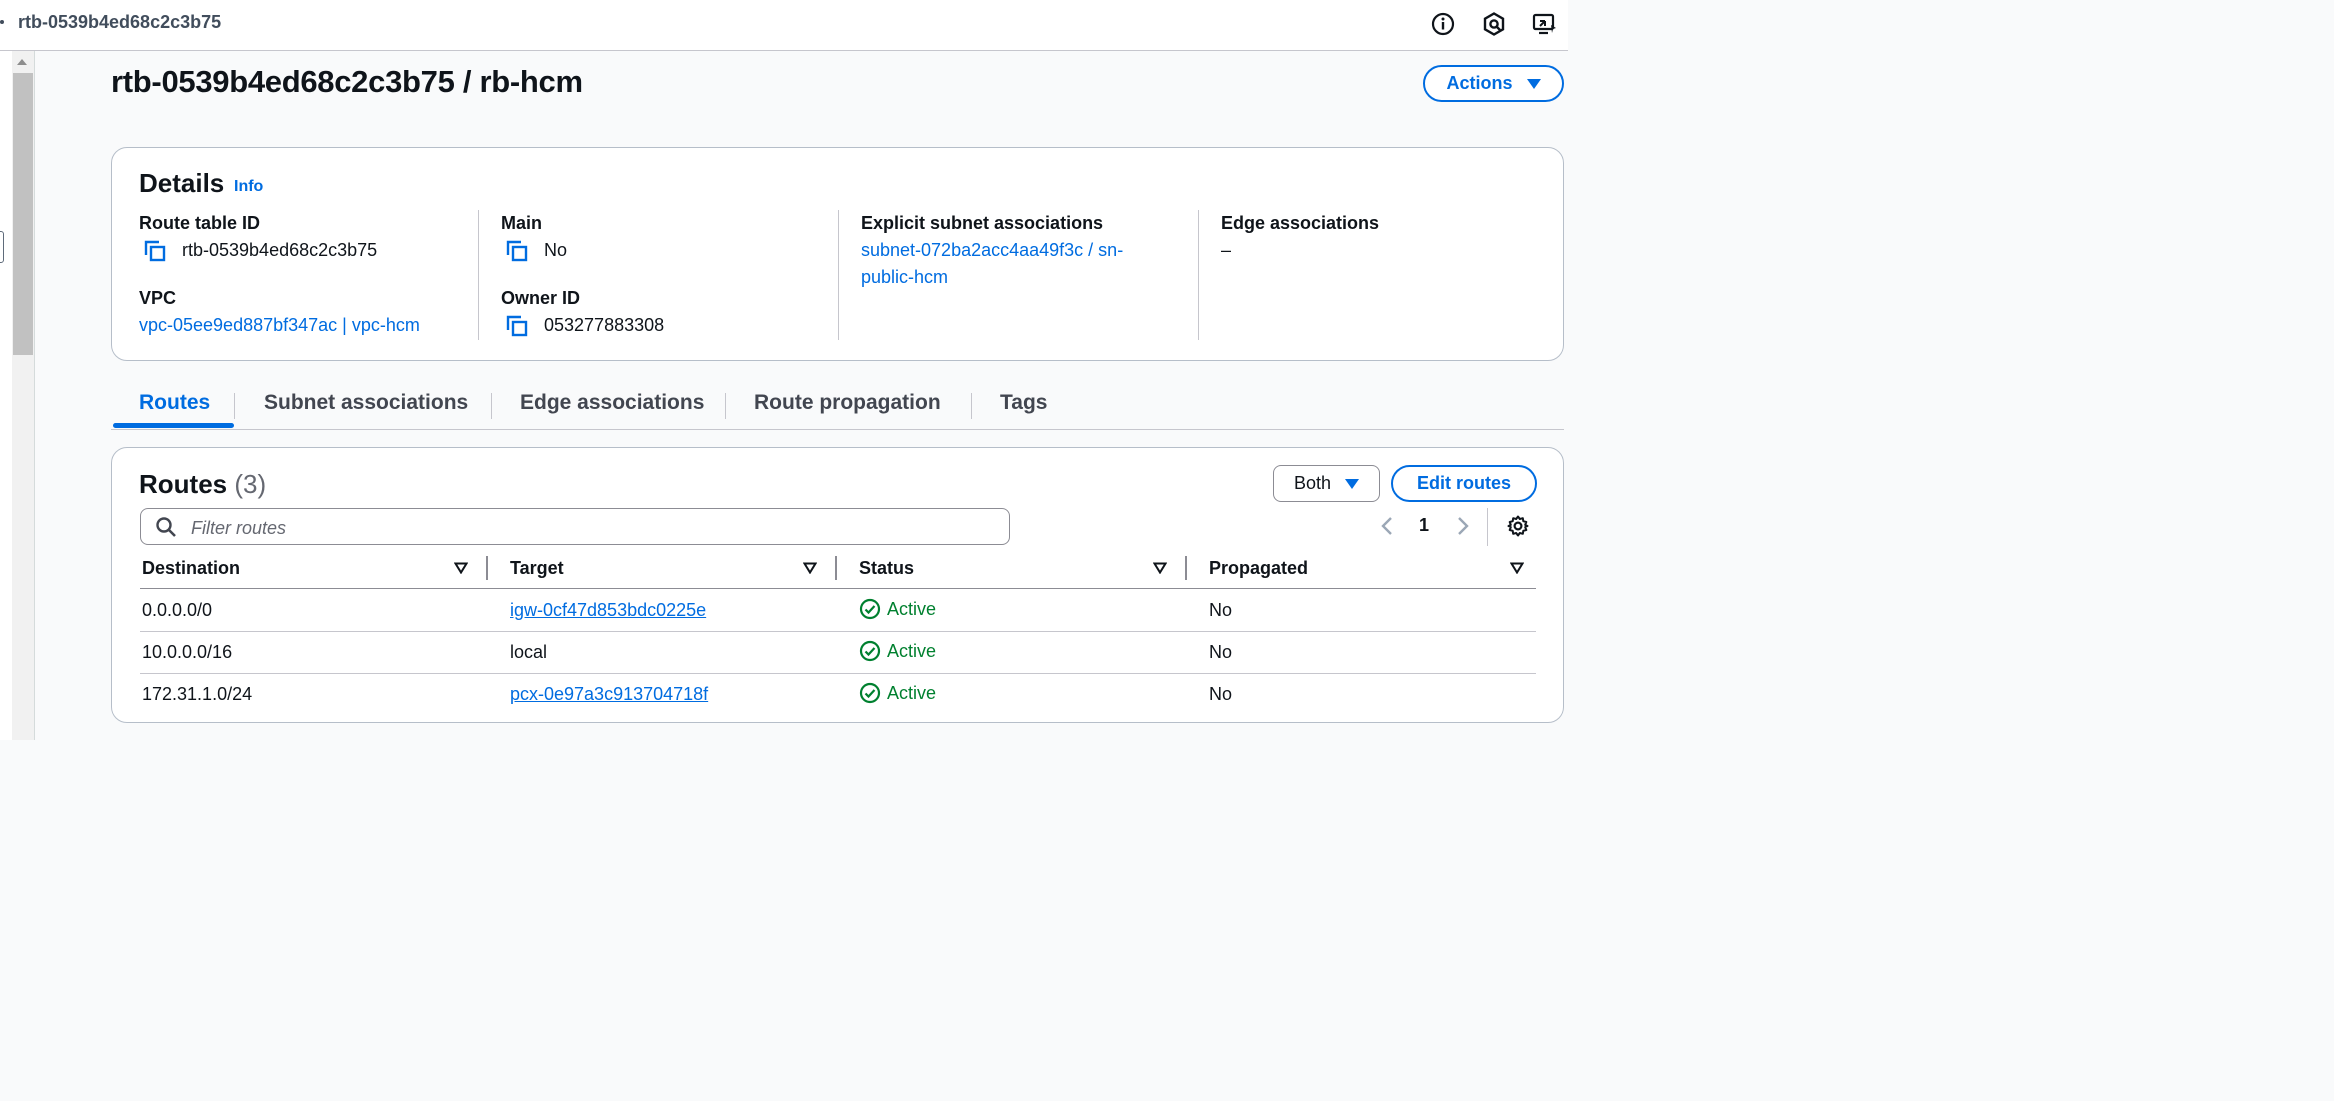  Describe the element at coordinates (1300, 223) in the screenshot. I see `edge-associations-label: Edge associations` at that location.